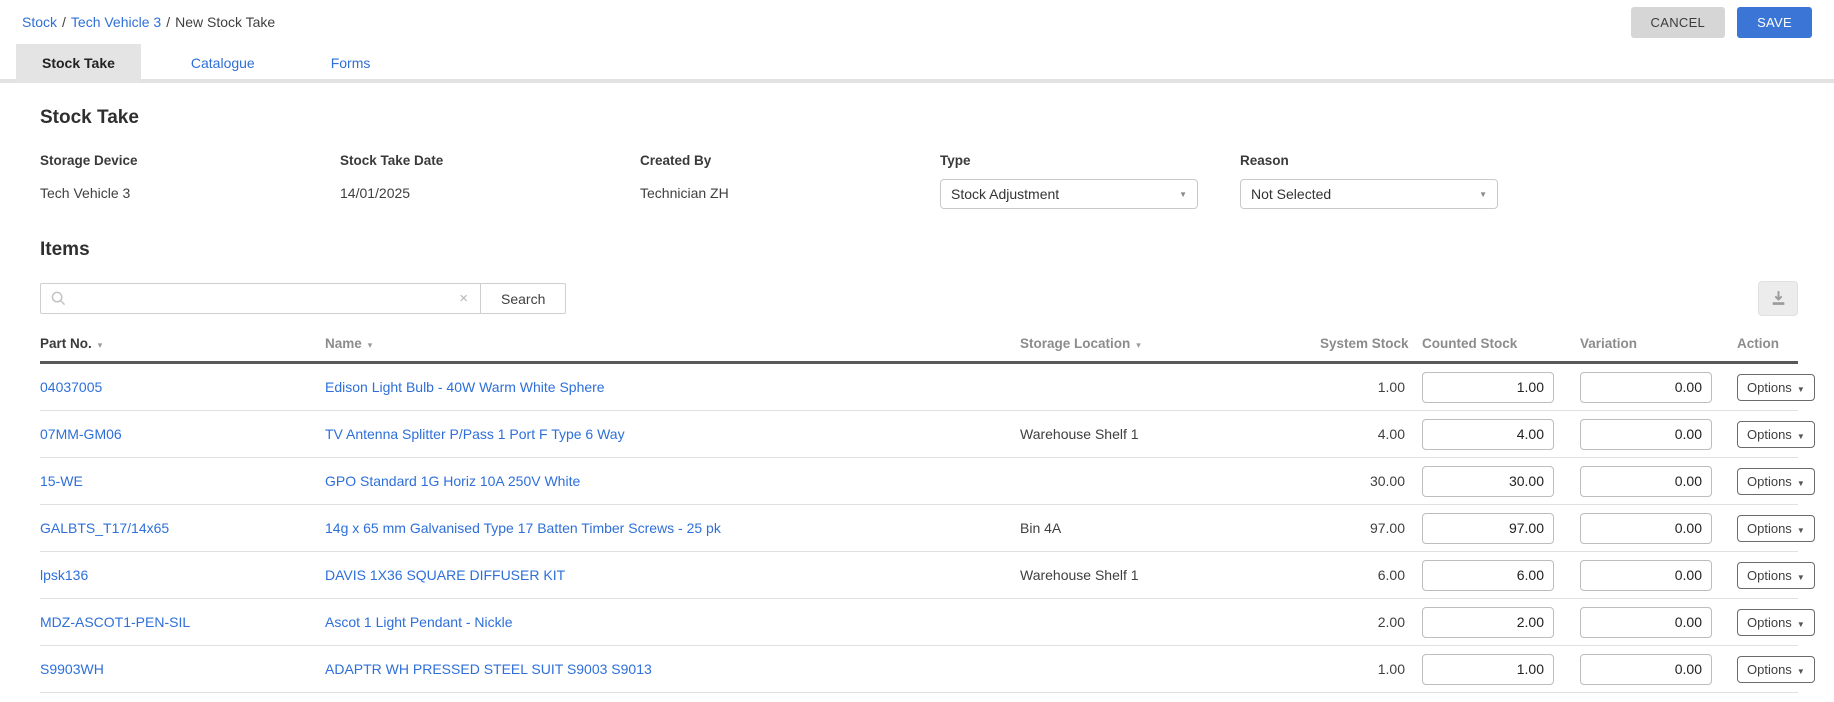 The height and width of the screenshot is (702, 1834). I want to click on storage-location-text: Bin 4A, so click(1041, 528).